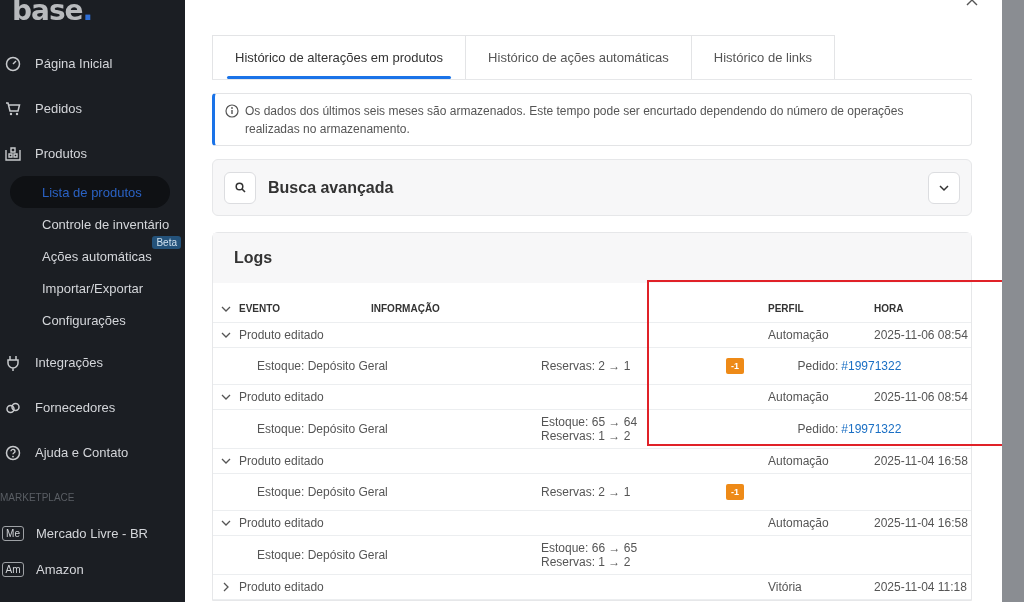  I want to click on tab: Histórico de links, so click(763, 57).